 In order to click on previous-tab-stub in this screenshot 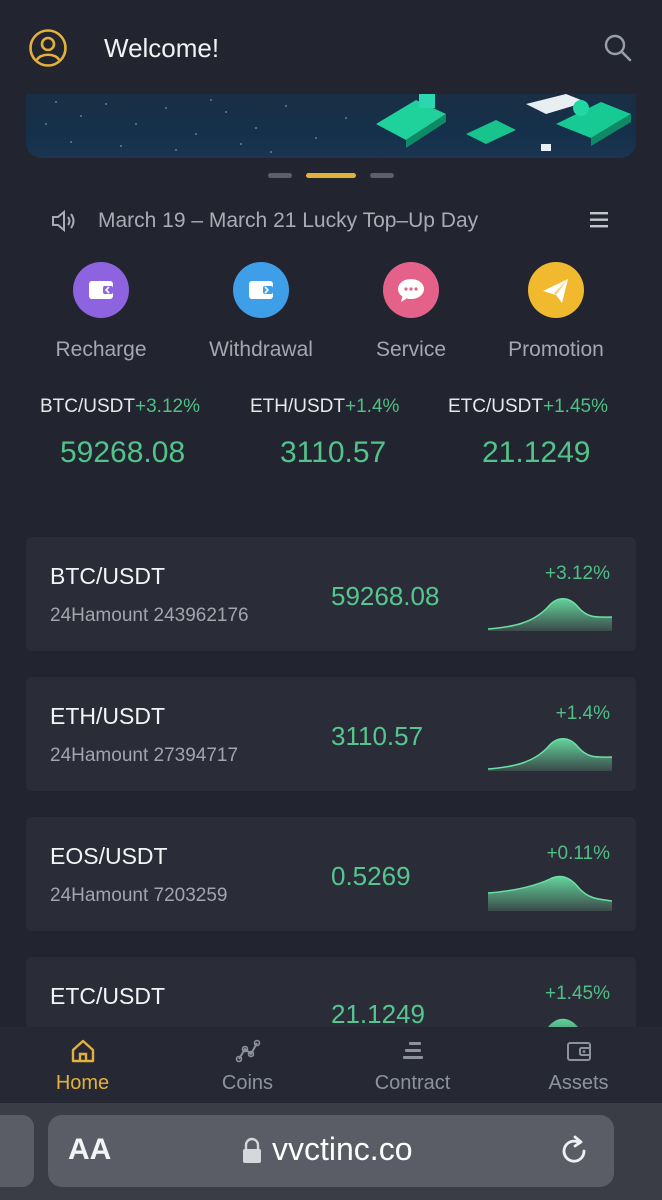, I will do `click(17, 1151)`.